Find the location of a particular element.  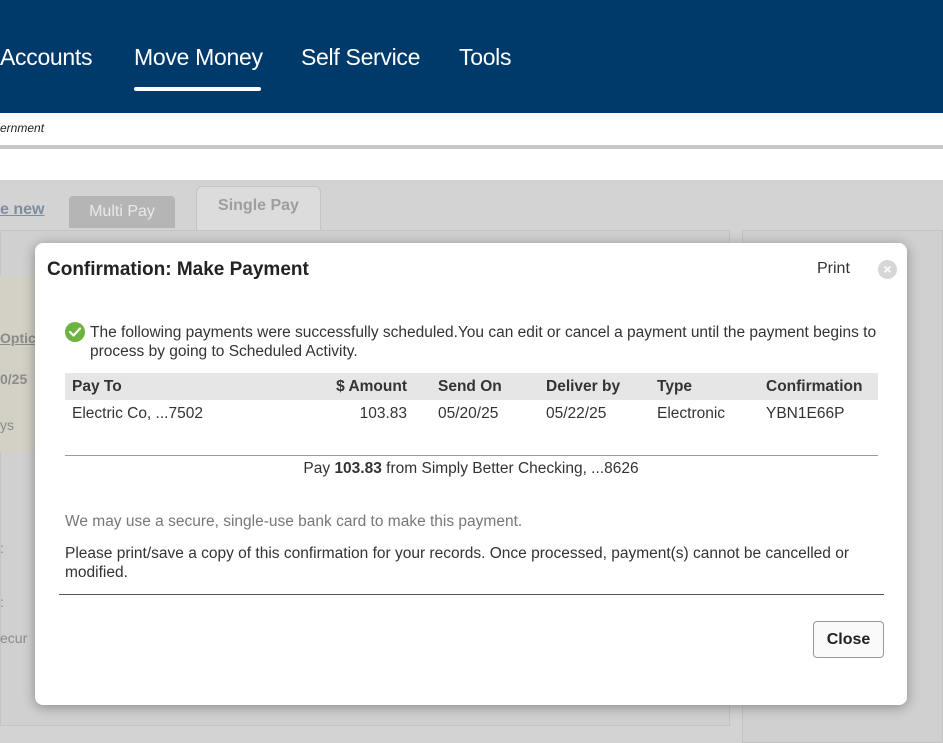

cell-amount: 103.83 is located at coordinates (383, 413).